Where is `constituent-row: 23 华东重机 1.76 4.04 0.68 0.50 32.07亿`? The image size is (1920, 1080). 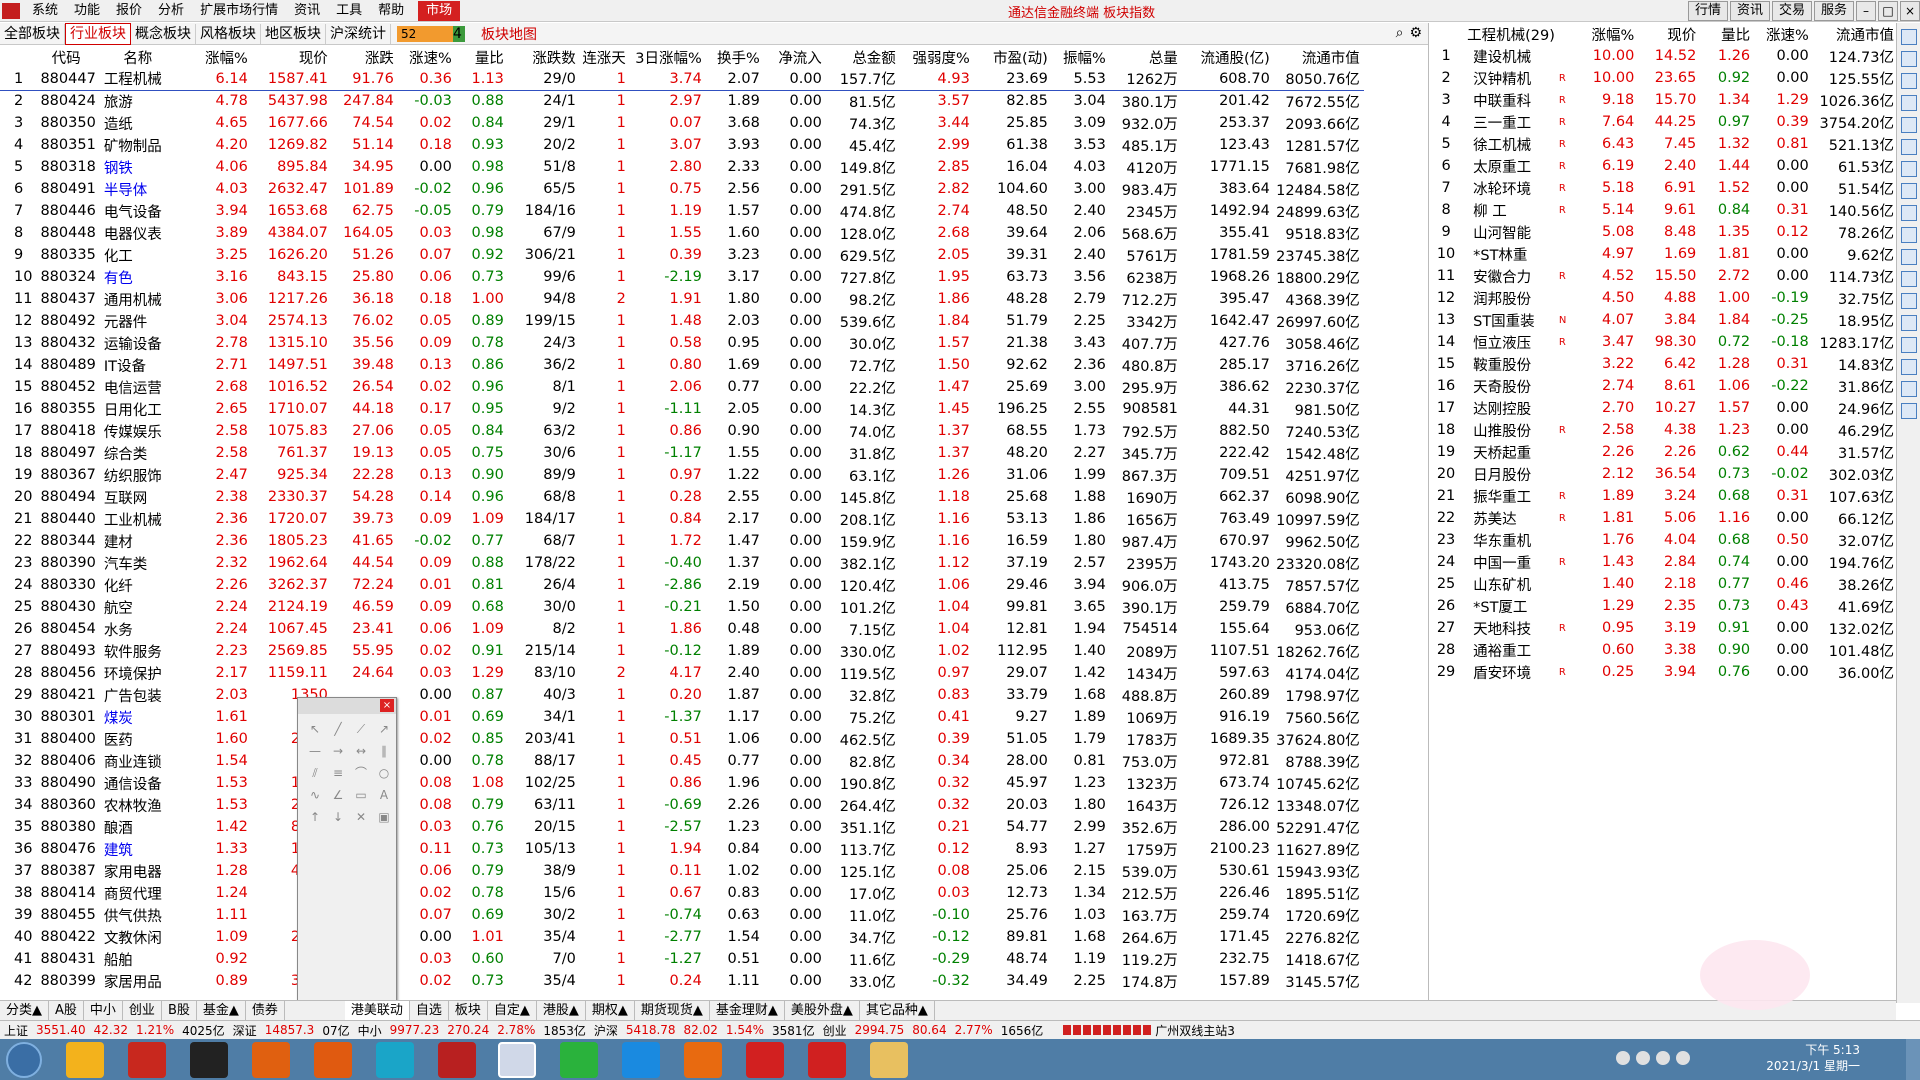 constituent-row: 23 华东重机 1.76 4.04 0.68 0.50 32.07亿 is located at coordinates (1663, 540).